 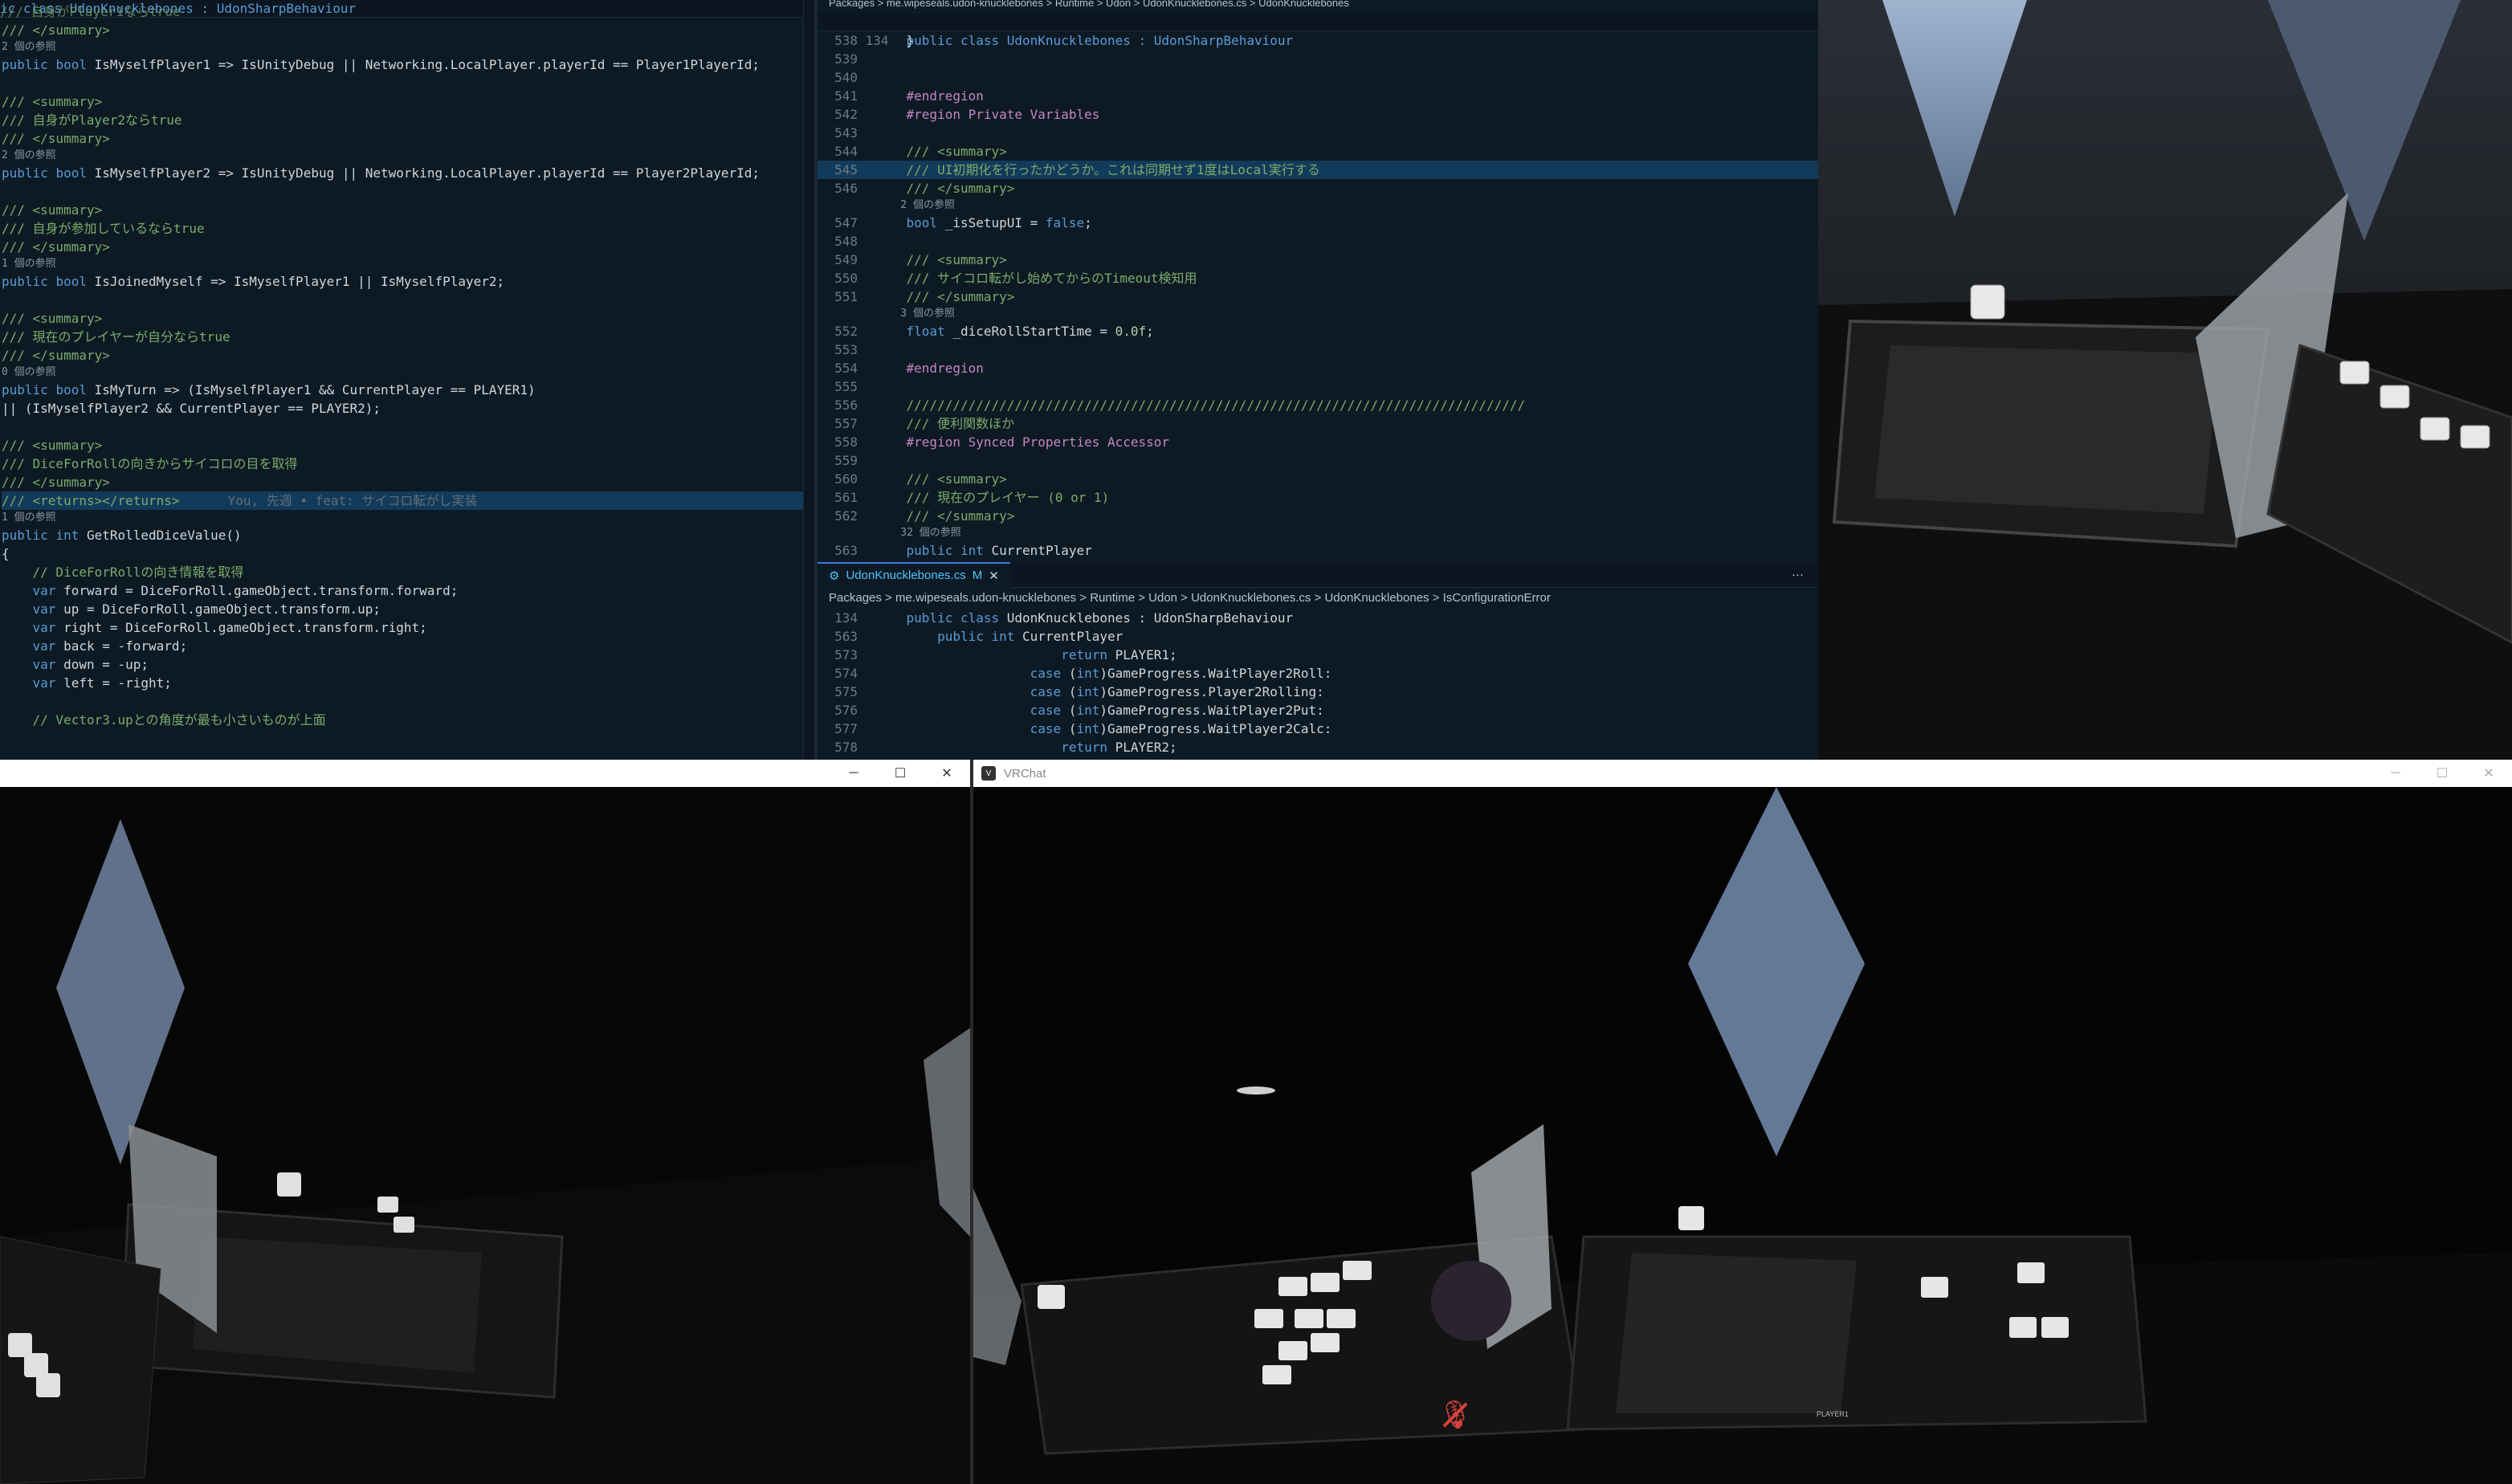 I want to click on code-line: 543, so click(x=846, y=133).